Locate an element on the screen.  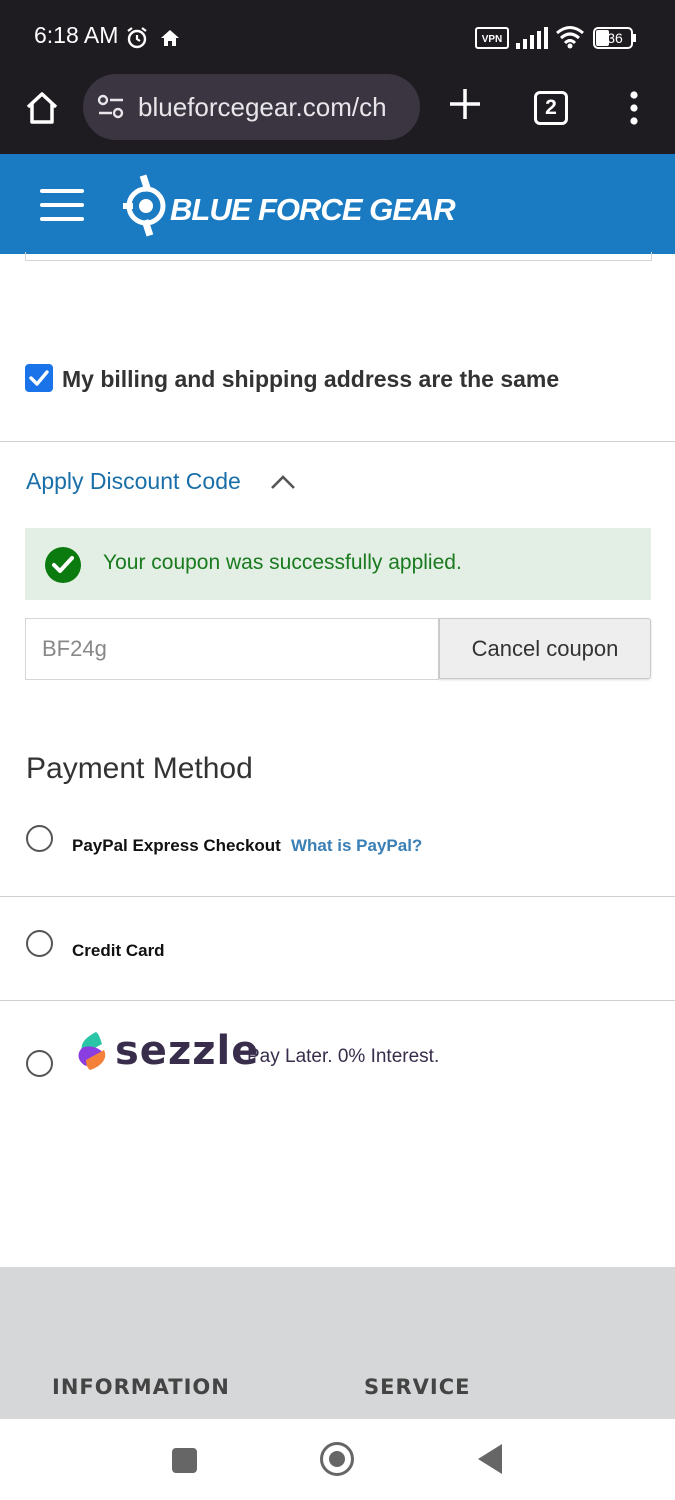
sezzle-radio is located at coordinates (39, 1063).